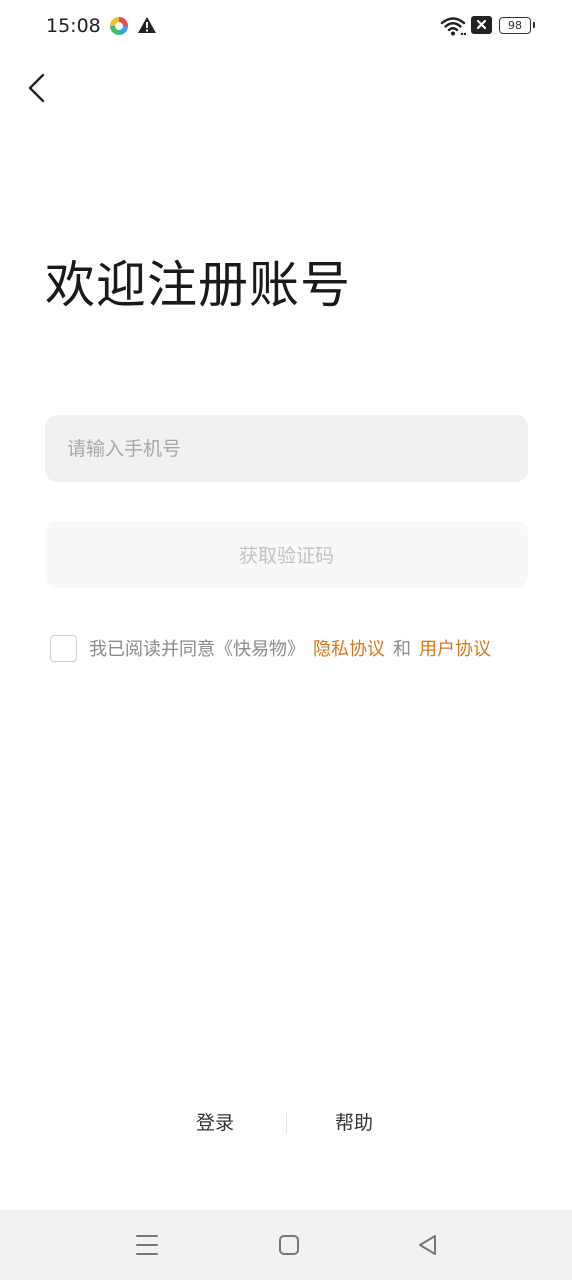  What do you see at coordinates (286, 554) in the screenshot?
I see `get-code-button: 获取验证码` at bounding box center [286, 554].